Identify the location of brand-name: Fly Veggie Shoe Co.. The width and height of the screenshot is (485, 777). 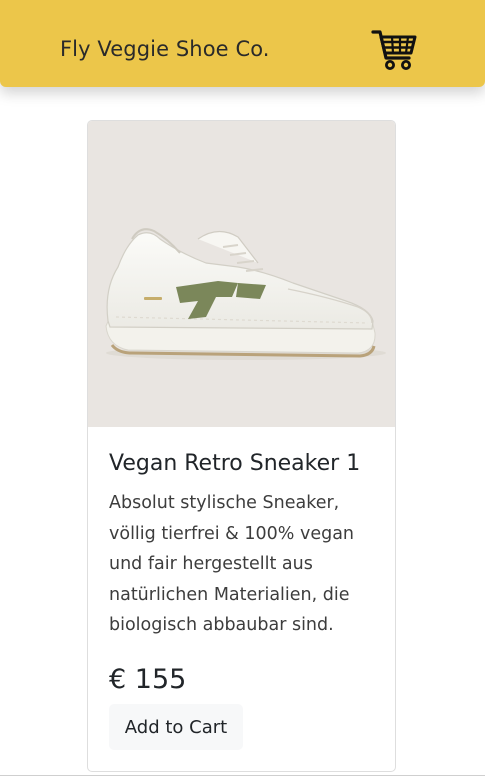
(165, 49).